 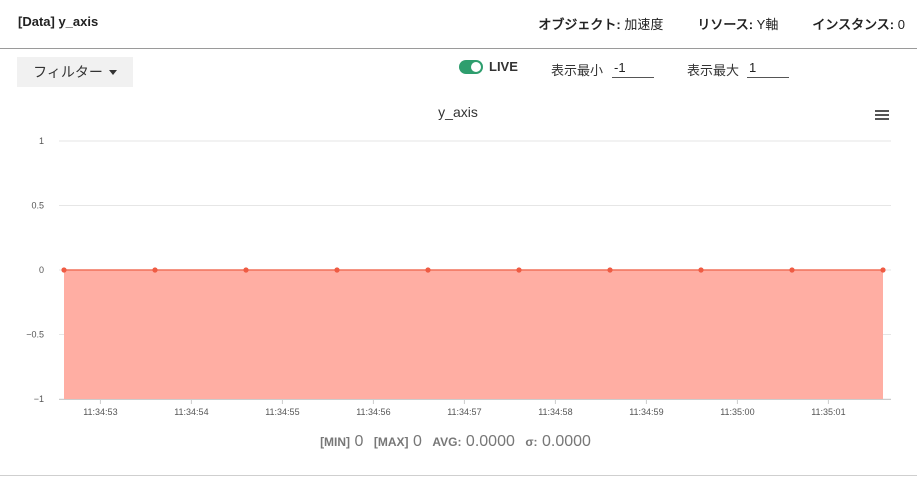 I want to click on stat-min-value: 0, so click(x=359, y=441).